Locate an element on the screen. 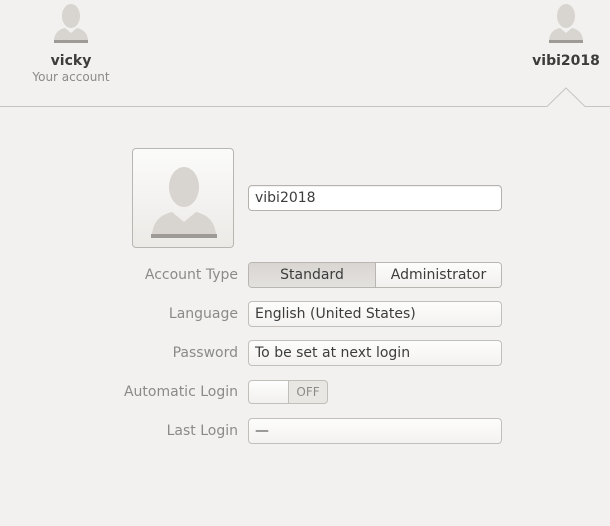 Image resolution: width=610 pixels, height=526 pixels. user-avatar-icon is located at coordinates (184, 202).